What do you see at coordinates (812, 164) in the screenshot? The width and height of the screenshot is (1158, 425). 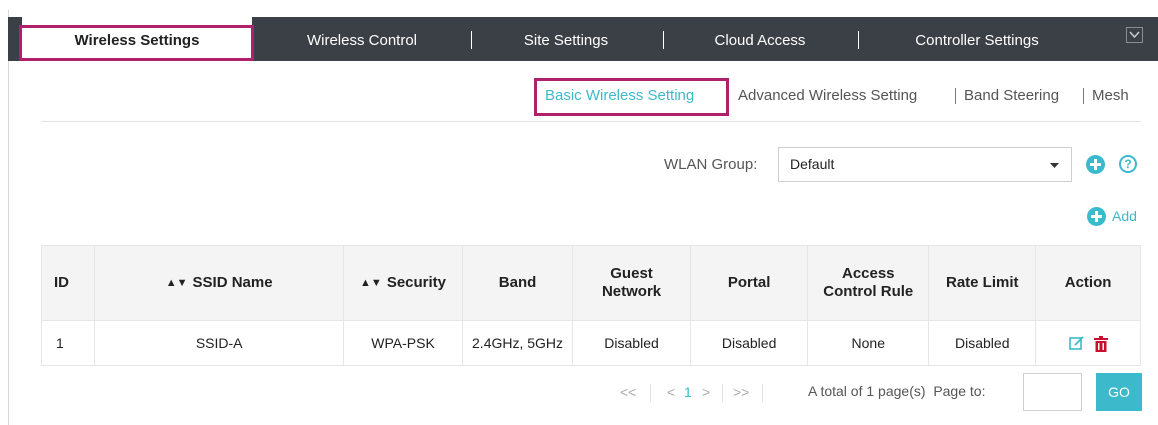 I see `wlan-group-value: Default` at bounding box center [812, 164].